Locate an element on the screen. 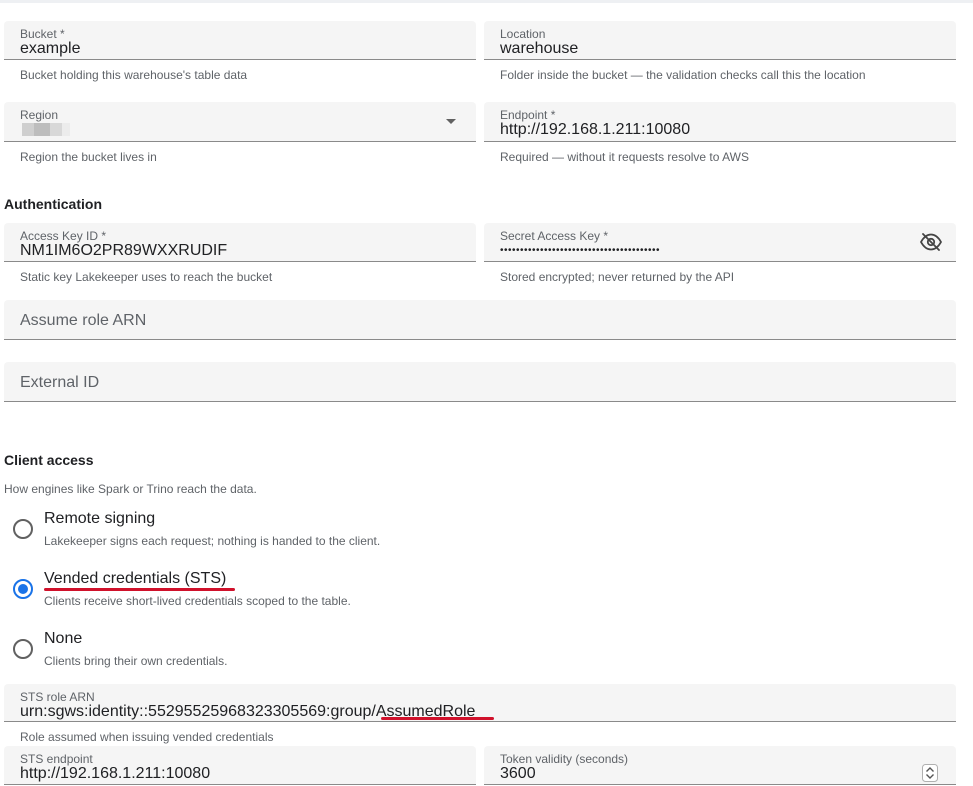 Image resolution: width=973 pixels, height=786 pixels. region-hint: Region the bucket lives in is located at coordinates (88, 157).